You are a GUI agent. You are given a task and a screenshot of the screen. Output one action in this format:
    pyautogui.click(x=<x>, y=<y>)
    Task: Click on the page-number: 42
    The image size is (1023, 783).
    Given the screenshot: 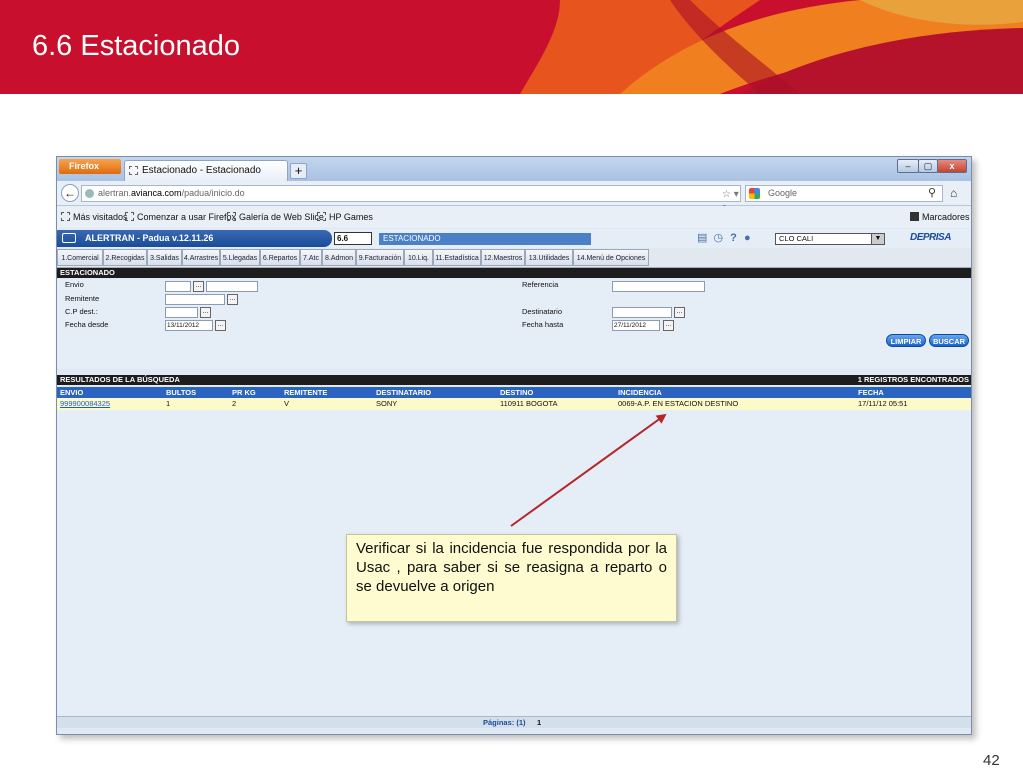 What is the action you would take?
    pyautogui.click(x=991, y=760)
    